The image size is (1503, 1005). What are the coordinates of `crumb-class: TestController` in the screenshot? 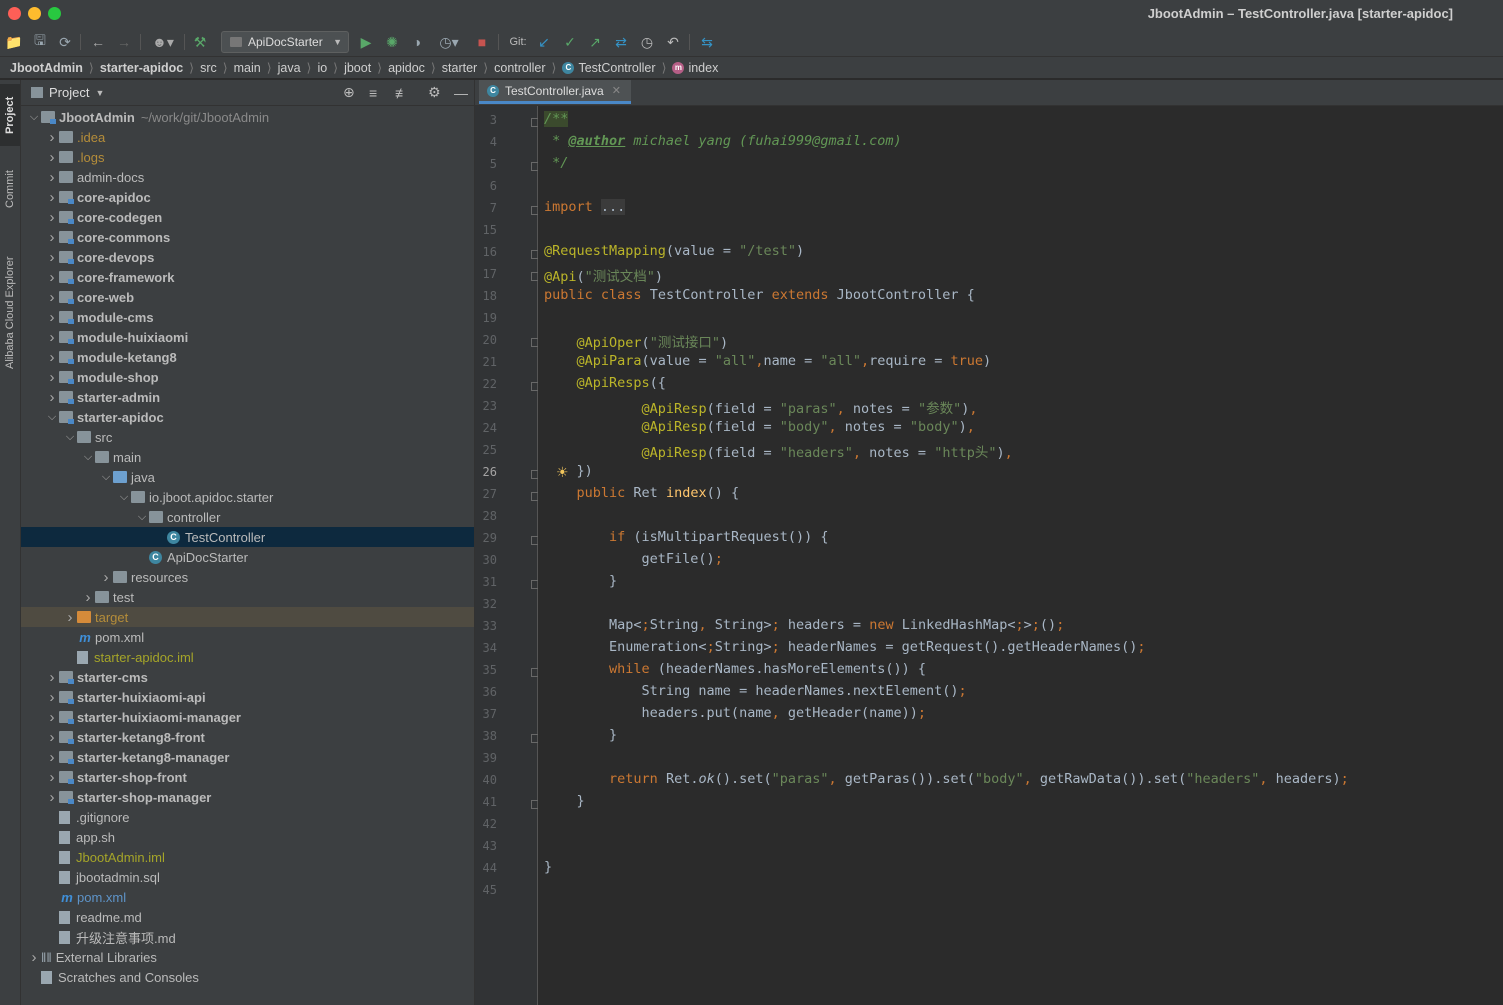 It's located at (616, 68).